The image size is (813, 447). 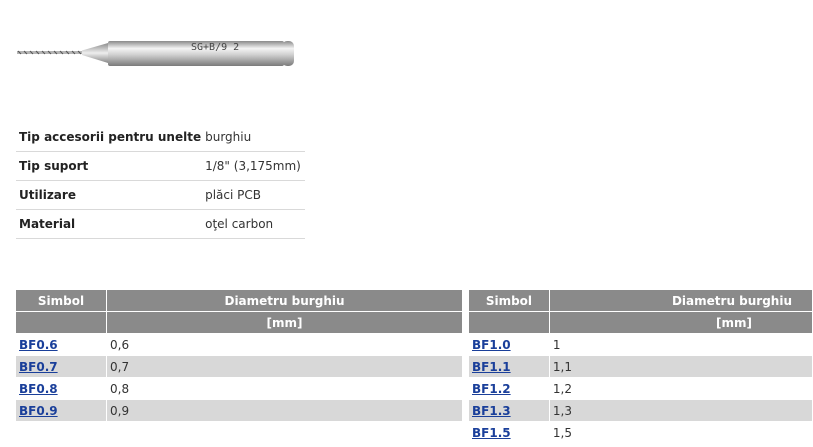 I want to click on diameter-cell: 0,6, so click(x=284, y=345).